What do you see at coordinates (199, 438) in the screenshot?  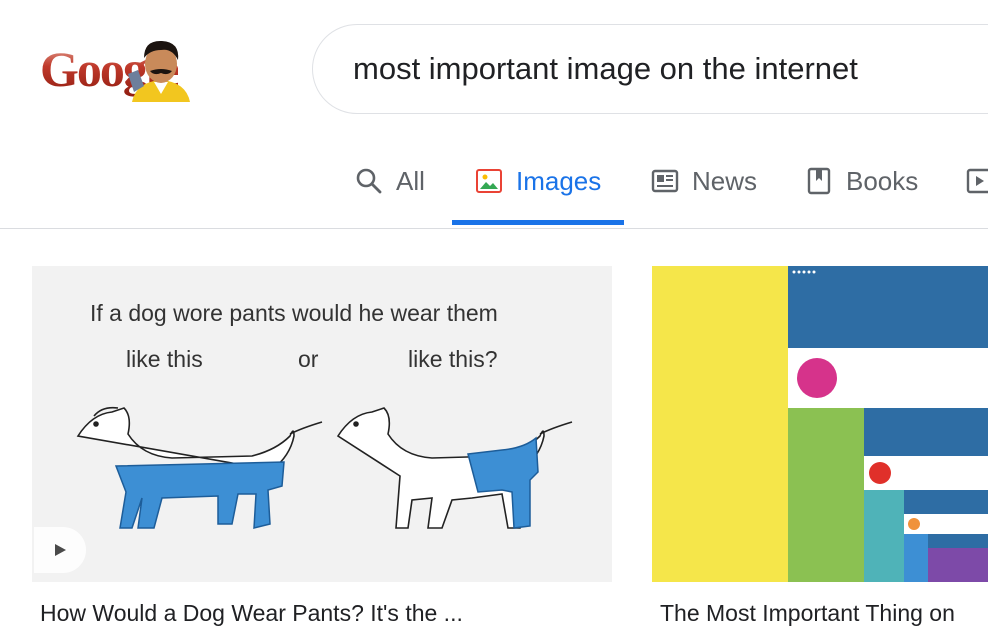 I see `dog-left-icon` at bounding box center [199, 438].